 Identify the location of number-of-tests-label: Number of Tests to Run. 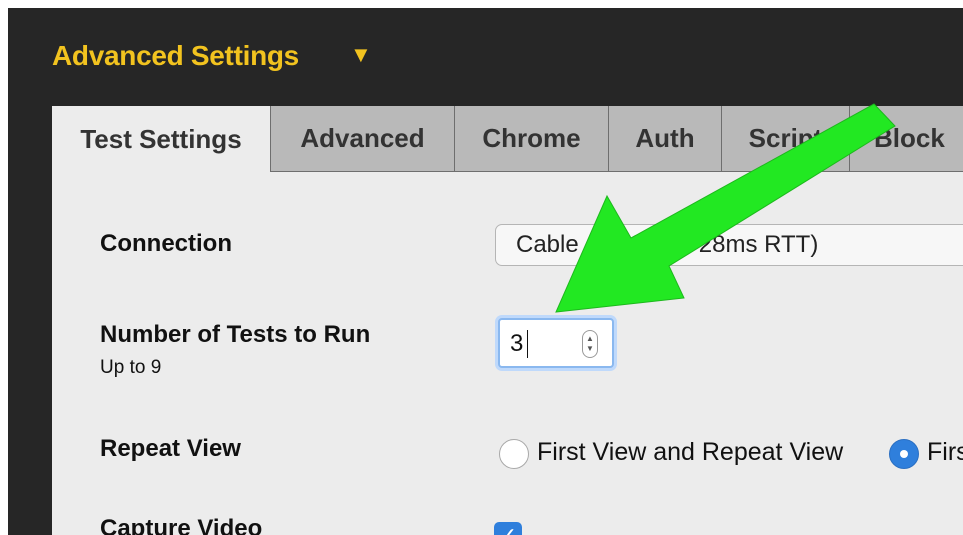
(235, 334).